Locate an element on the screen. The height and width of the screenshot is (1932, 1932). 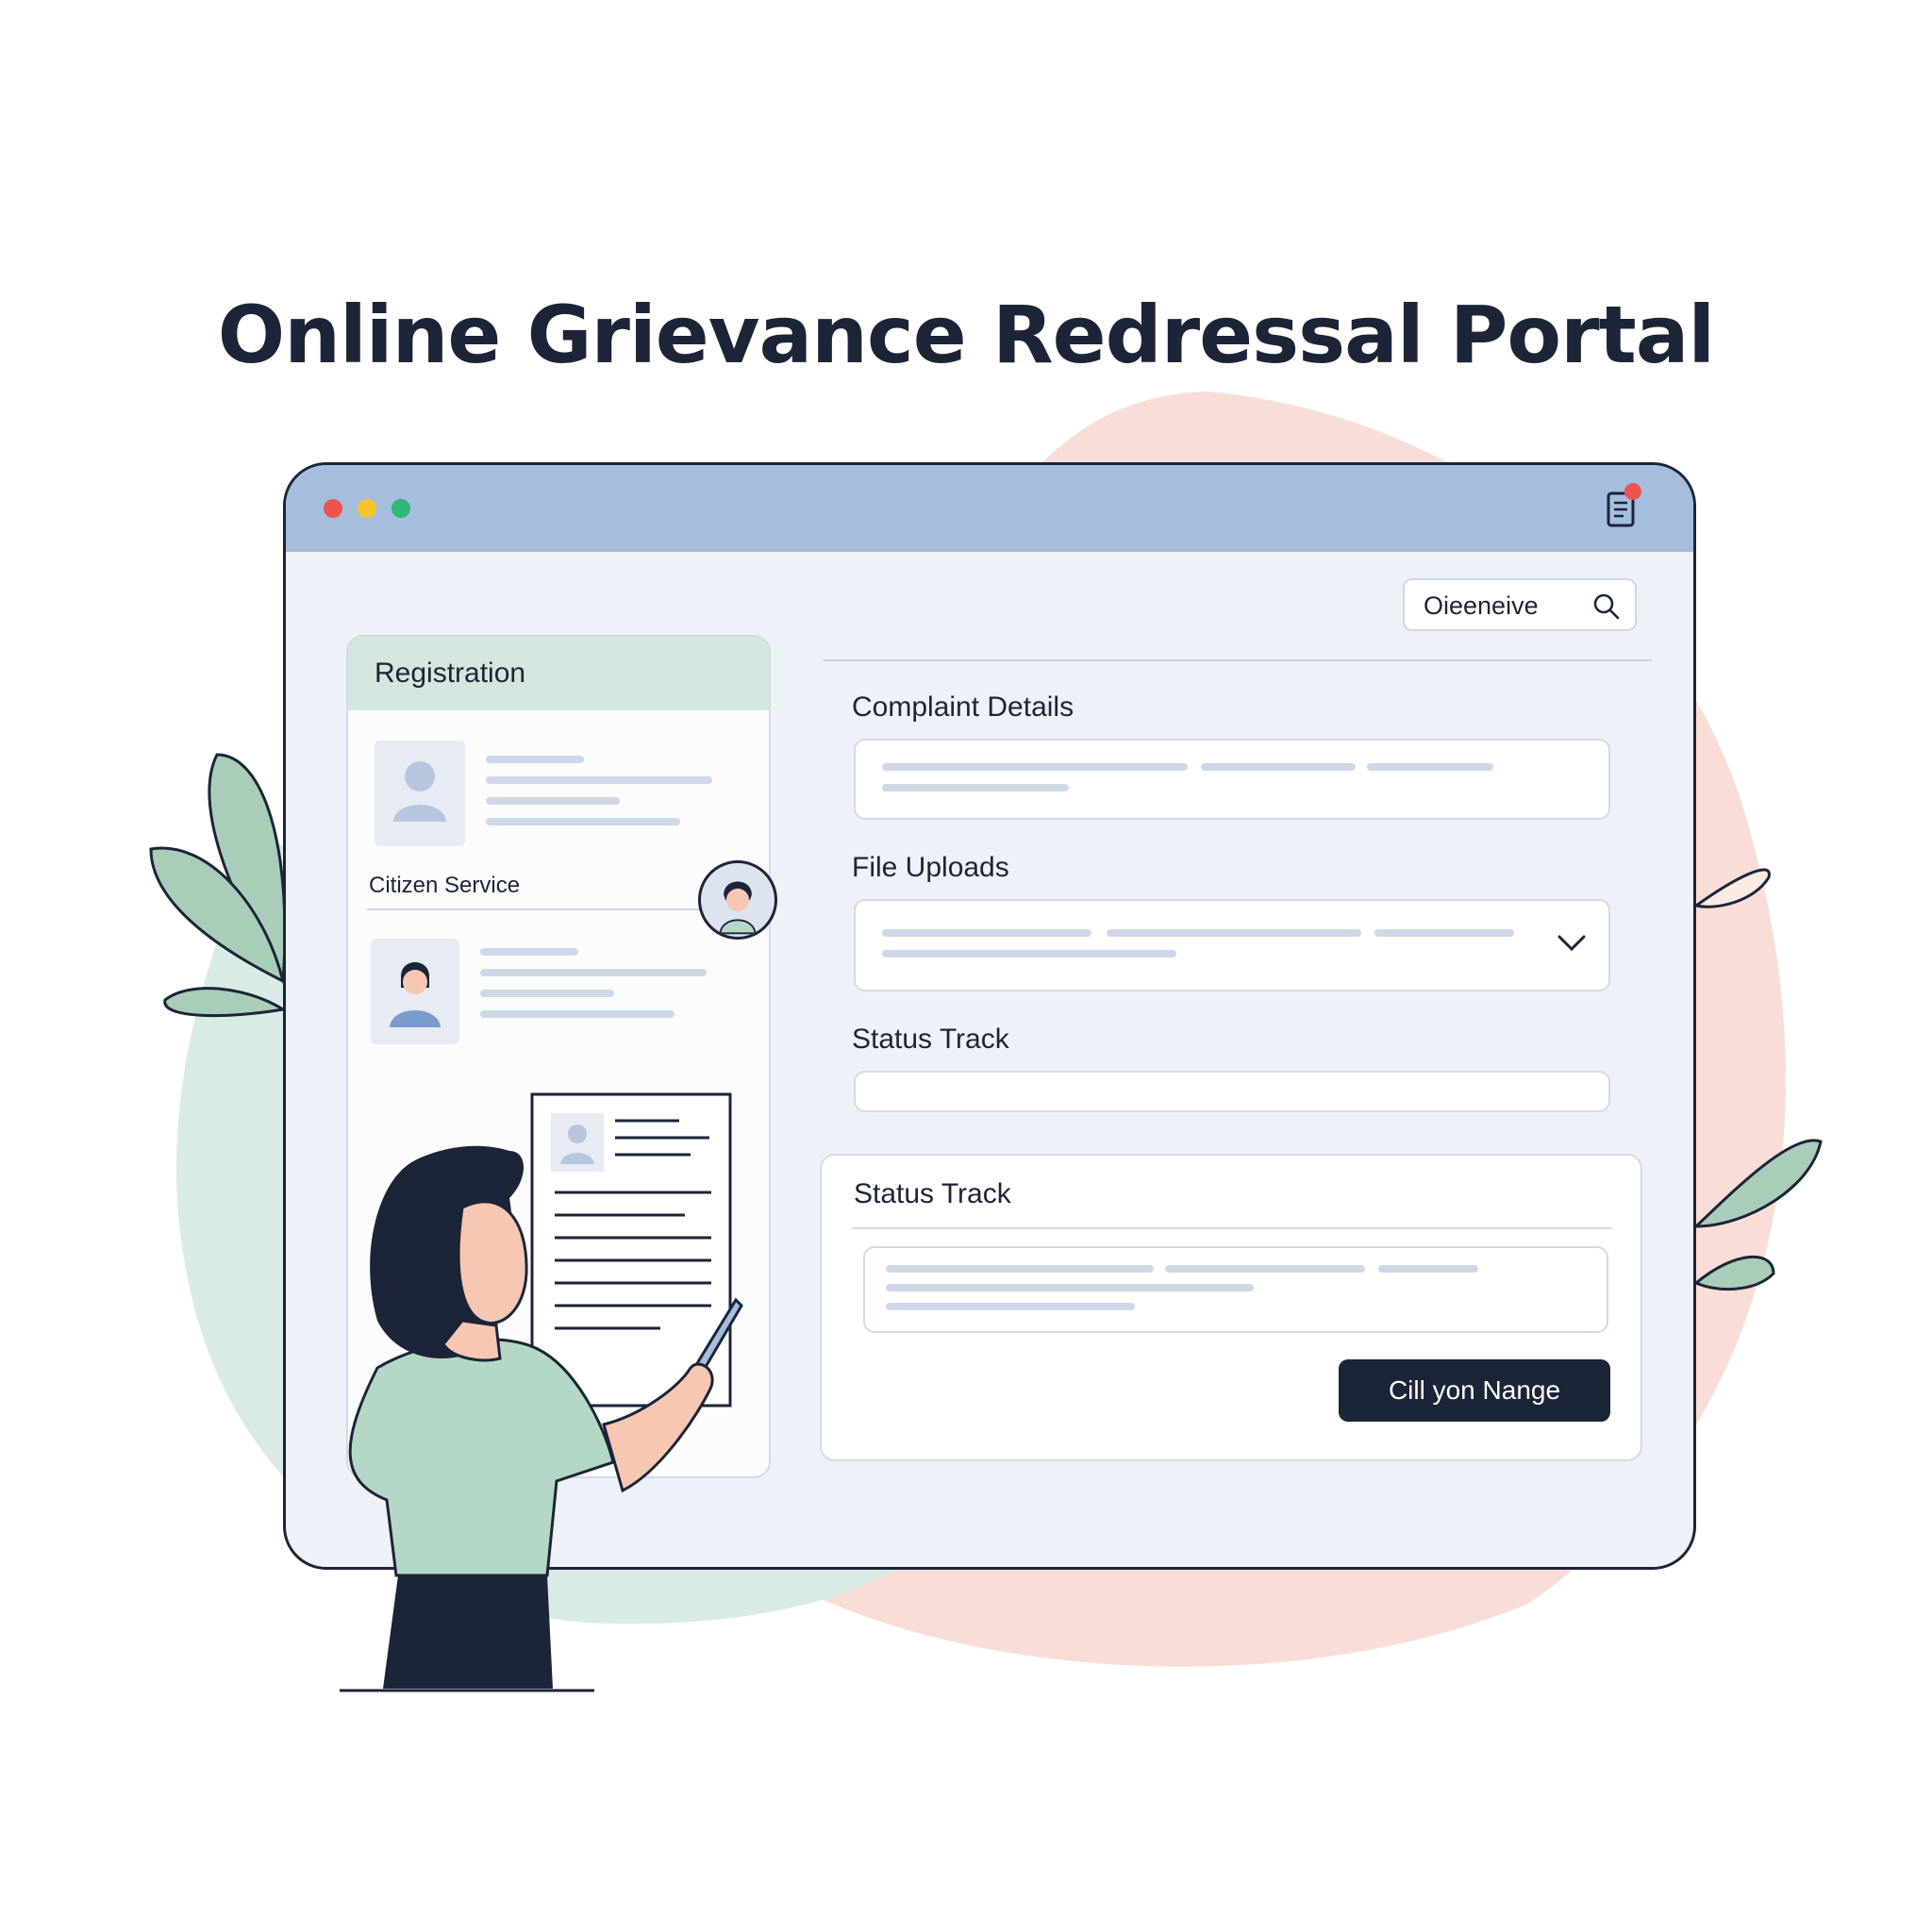
file-uploads-field is located at coordinates (1232, 945).